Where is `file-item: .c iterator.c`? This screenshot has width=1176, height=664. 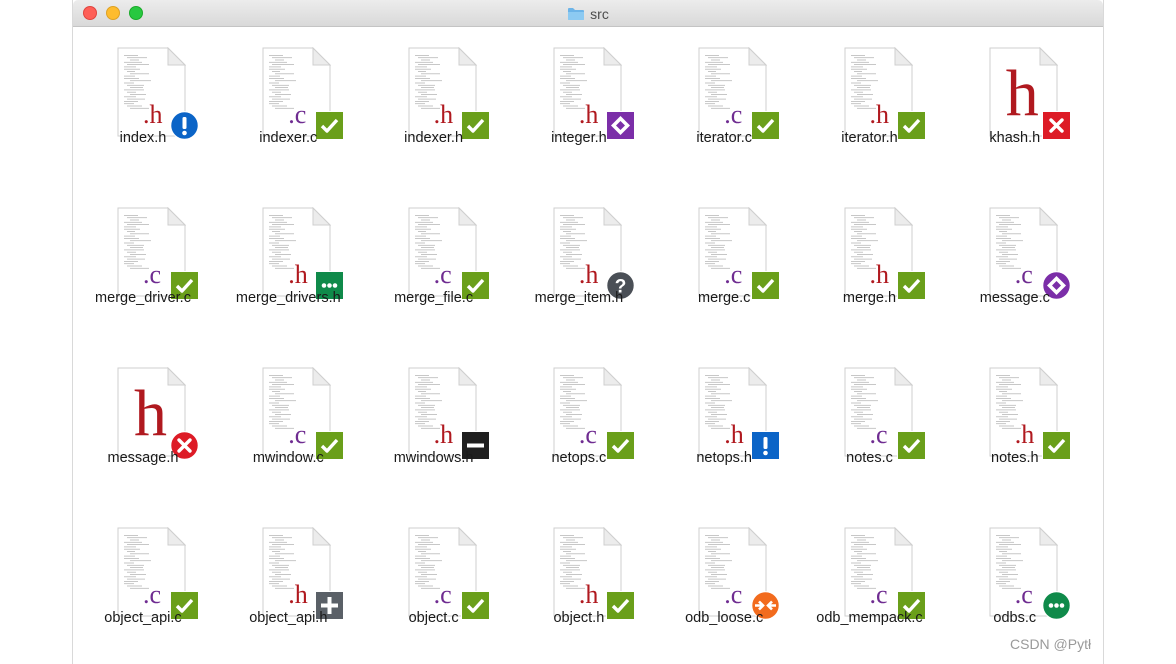 file-item: .c iterator.c is located at coordinates (724, 102).